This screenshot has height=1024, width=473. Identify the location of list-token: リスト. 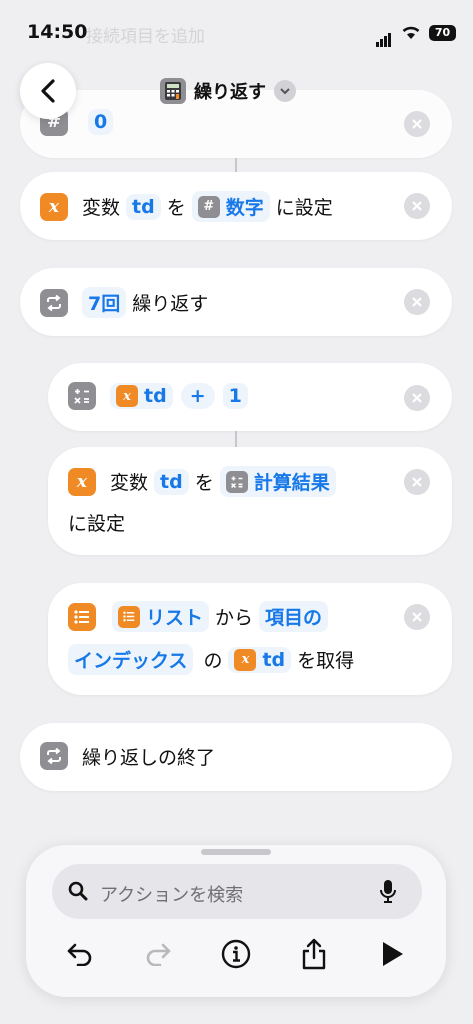
(161, 616).